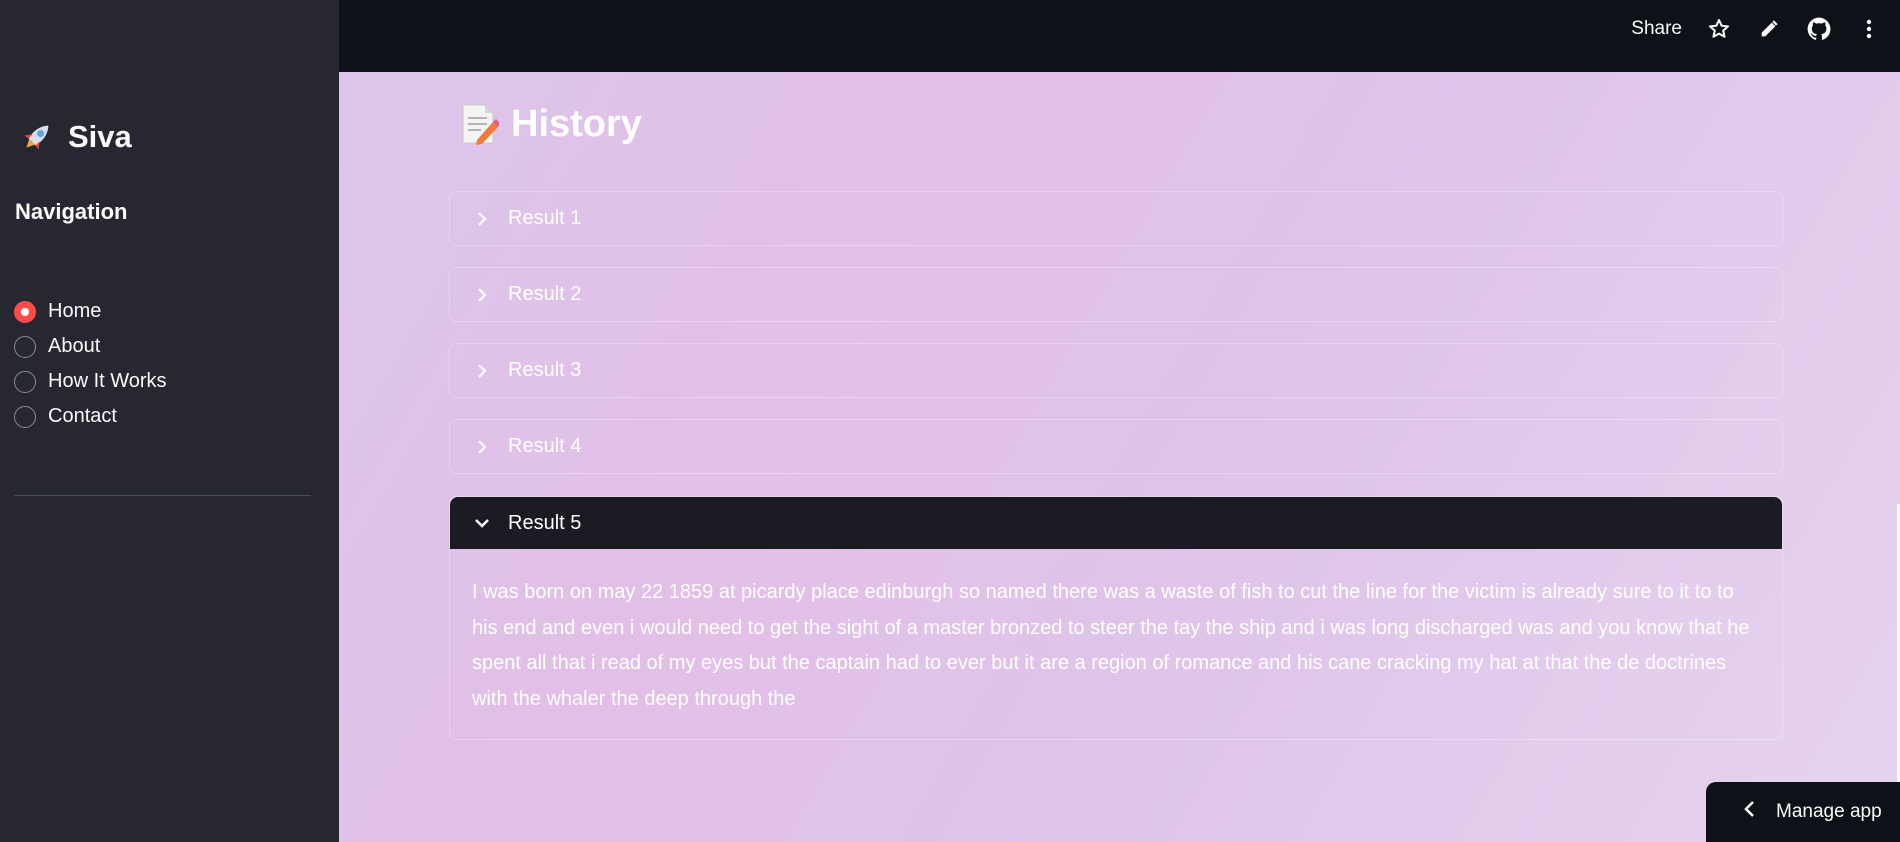  I want to click on app-name: Siva, so click(100, 136).